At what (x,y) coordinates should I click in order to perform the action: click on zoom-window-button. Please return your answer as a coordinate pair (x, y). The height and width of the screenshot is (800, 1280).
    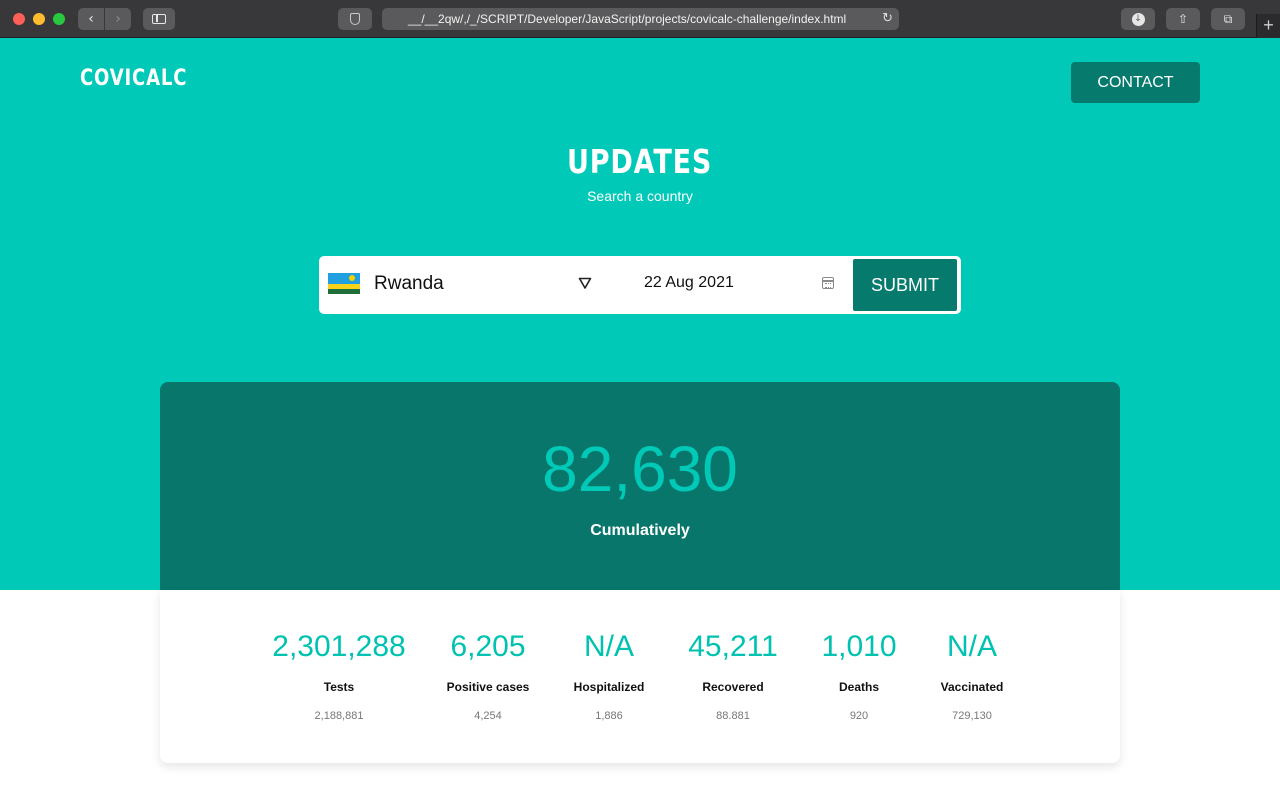
    Looking at the image, I should click on (59, 19).